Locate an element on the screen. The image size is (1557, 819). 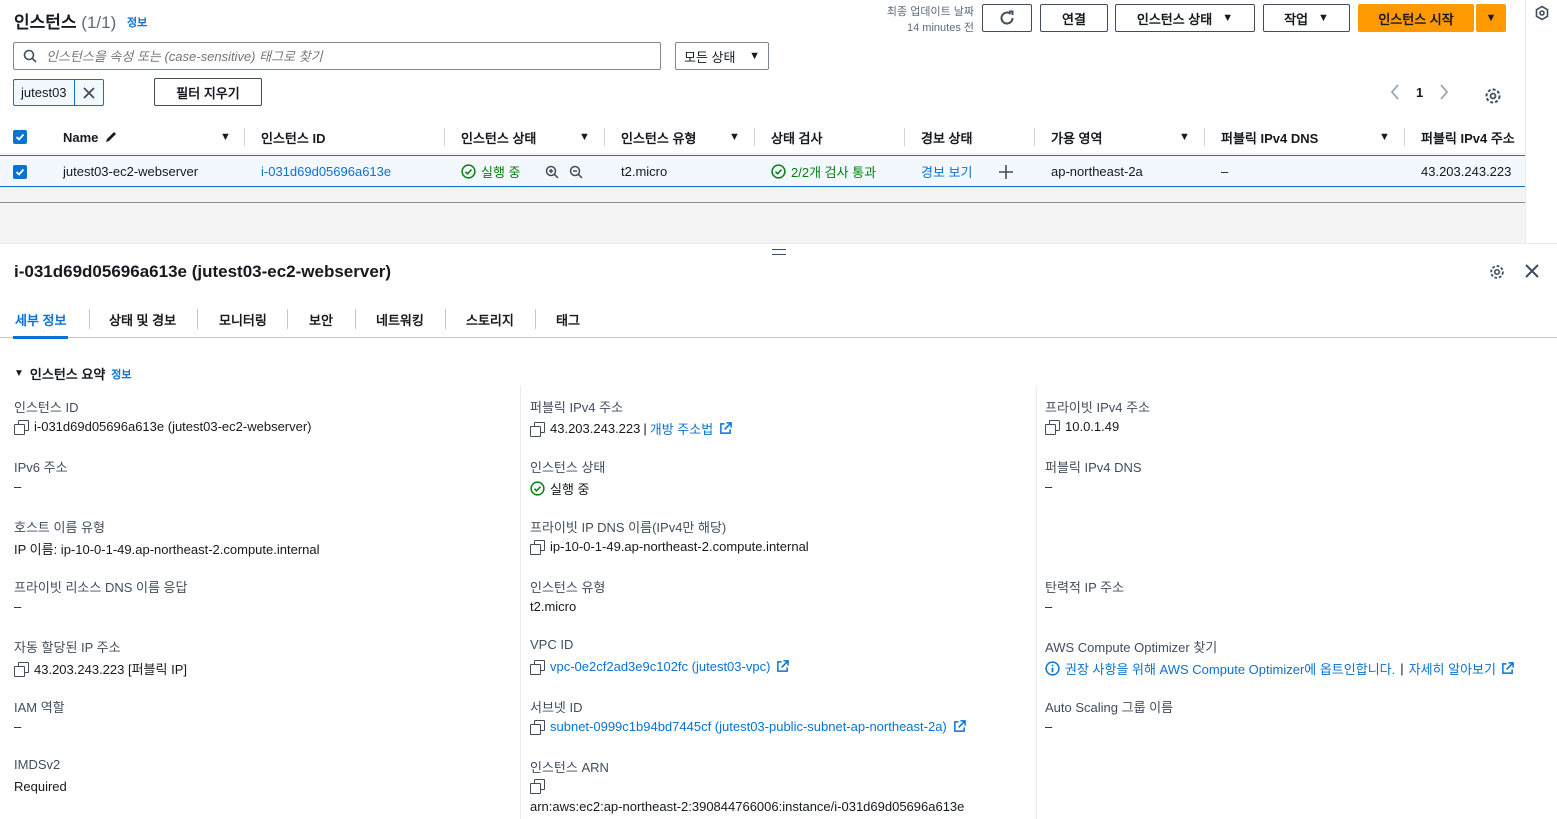
refresh-icon is located at coordinates (1007, 17).